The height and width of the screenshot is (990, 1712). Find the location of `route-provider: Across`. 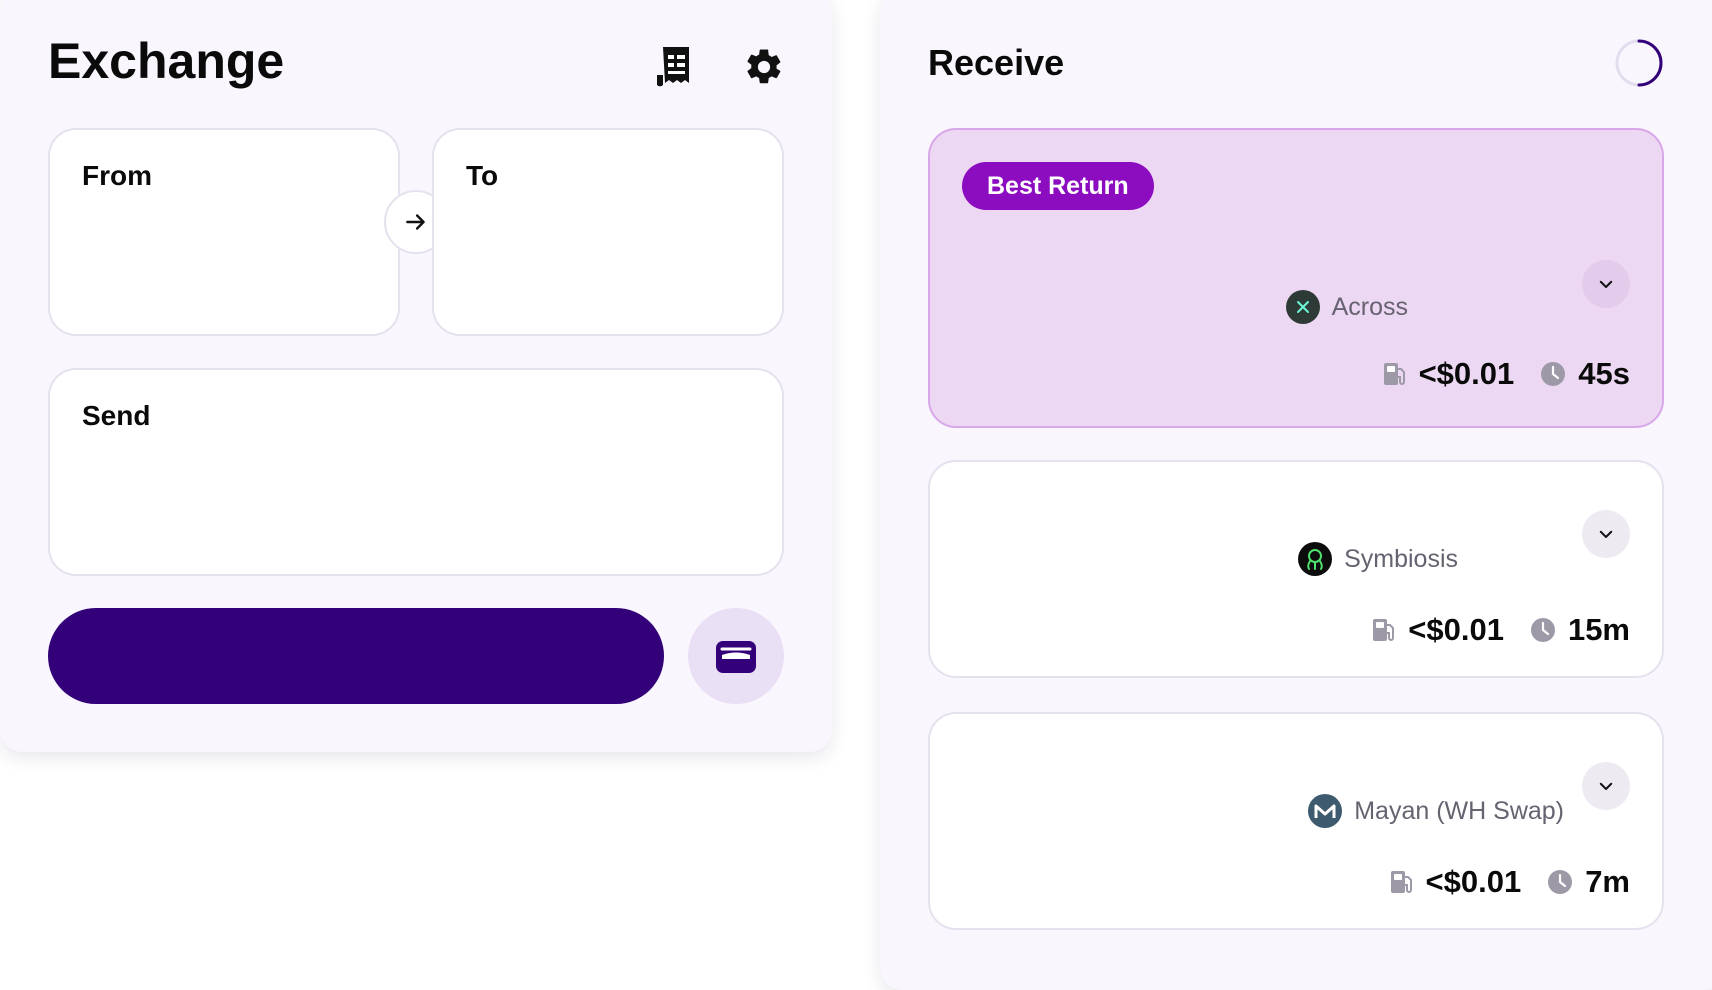

route-provider: Across is located at coordinates (1346, 307).